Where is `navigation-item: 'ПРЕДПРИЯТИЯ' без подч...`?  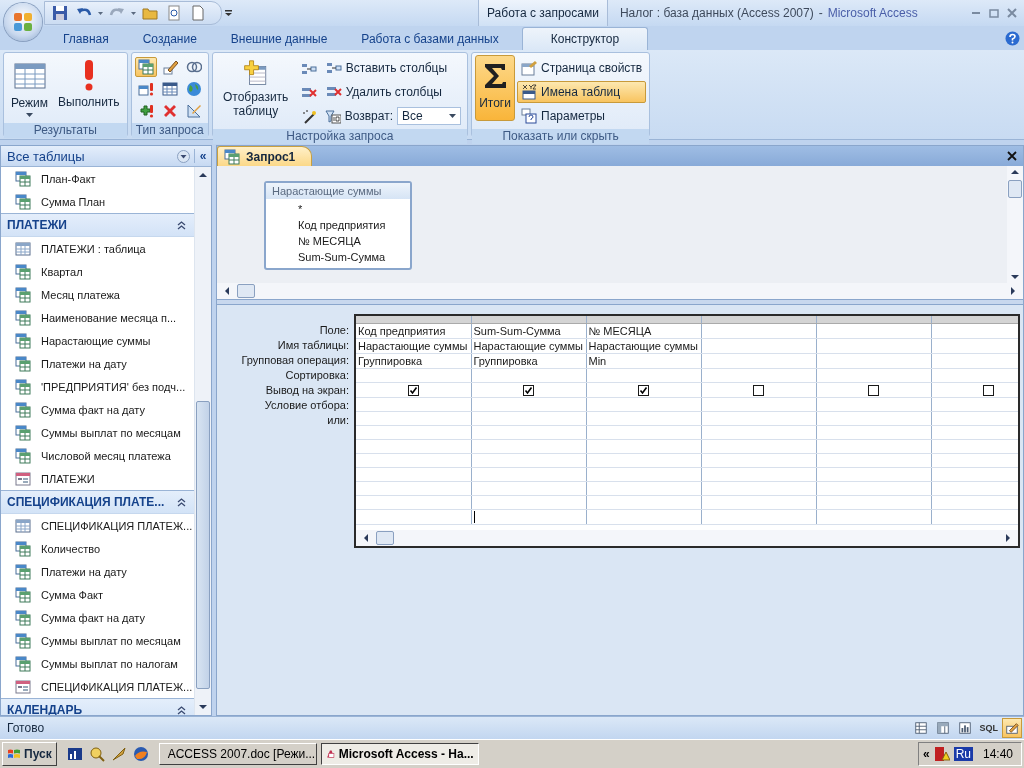 navigation-item: 'ПРЕДПРИЯТИЯ' без подч... is located at coordinates (97, 386).